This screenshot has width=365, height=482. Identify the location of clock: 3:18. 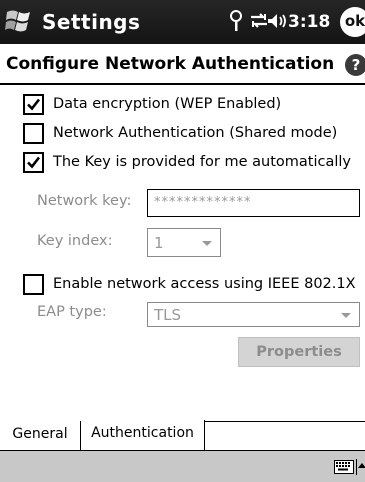
(309, 22).